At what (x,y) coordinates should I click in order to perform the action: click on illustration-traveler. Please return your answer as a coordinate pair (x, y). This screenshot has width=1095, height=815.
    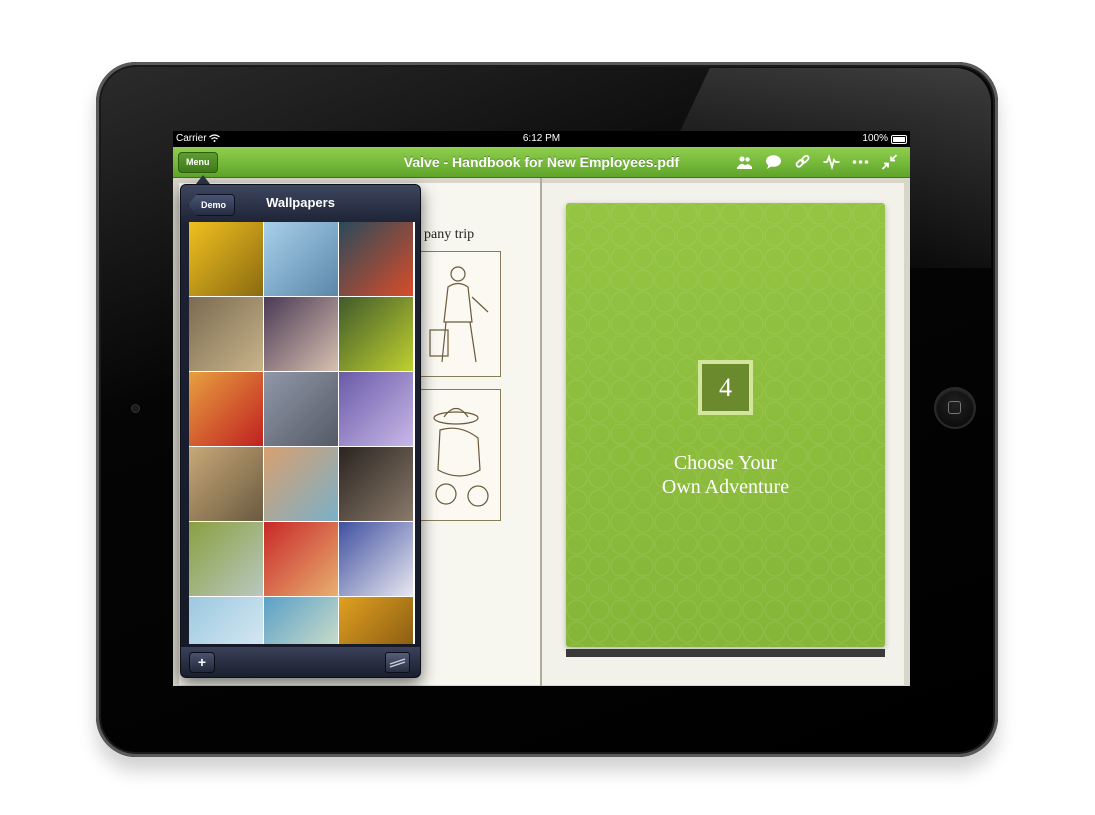
    Looking at the image, I should click on (460, 314).